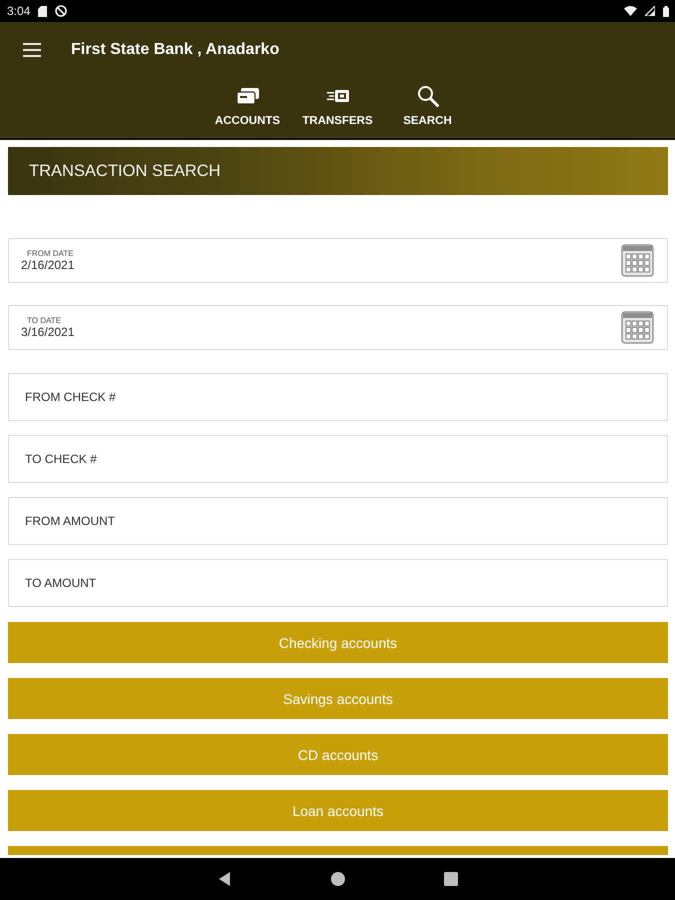 This screenshot has height=900, width=675. I want to click on status-time: 3:04, so click(18, 11).